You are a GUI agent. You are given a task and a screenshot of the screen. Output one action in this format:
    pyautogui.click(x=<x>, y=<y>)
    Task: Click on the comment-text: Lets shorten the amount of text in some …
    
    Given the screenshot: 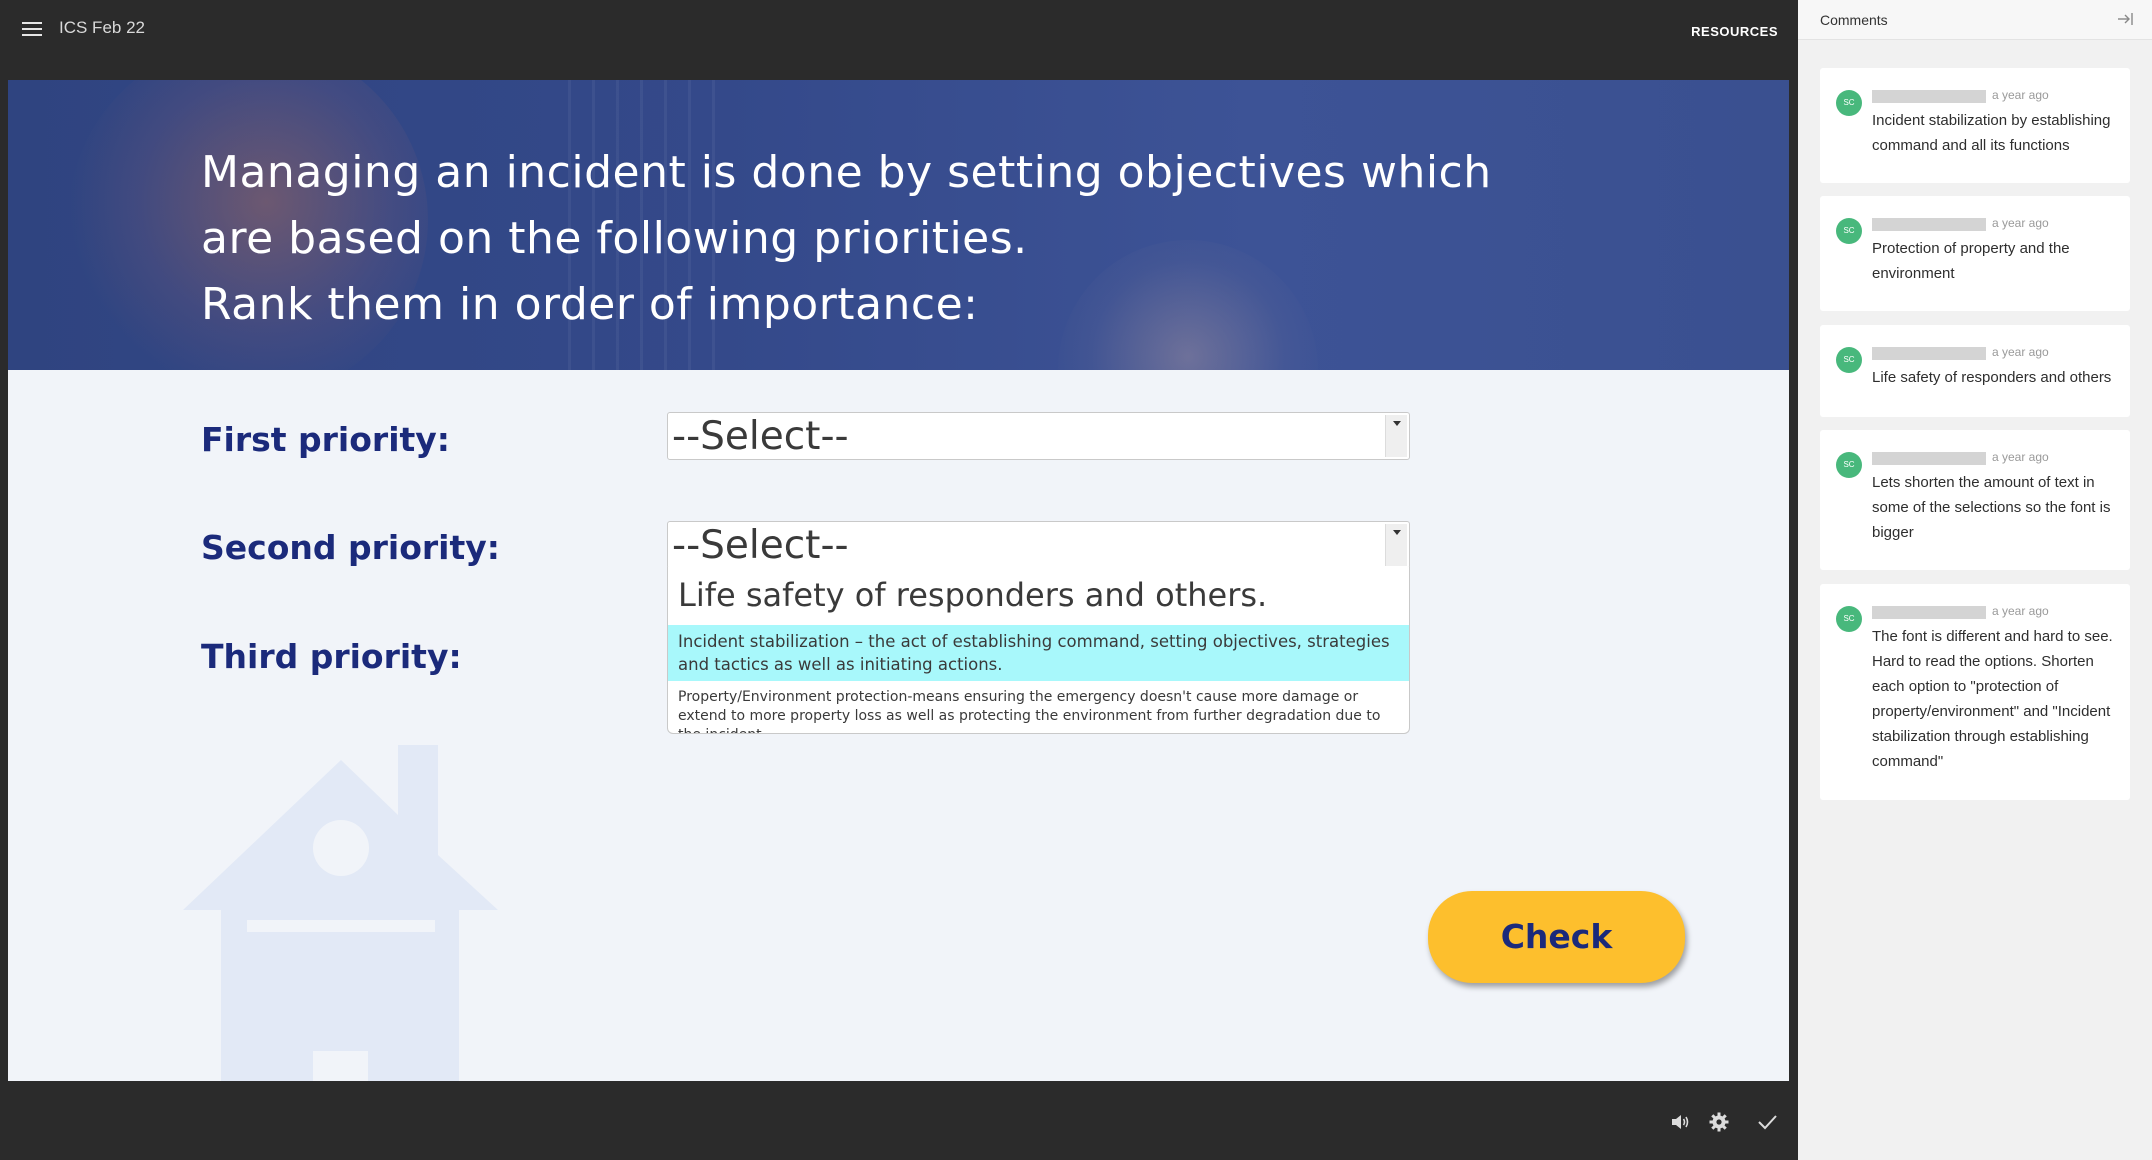 What is the action you would take?
    pyautogui.click(x=1991, y=507)
    